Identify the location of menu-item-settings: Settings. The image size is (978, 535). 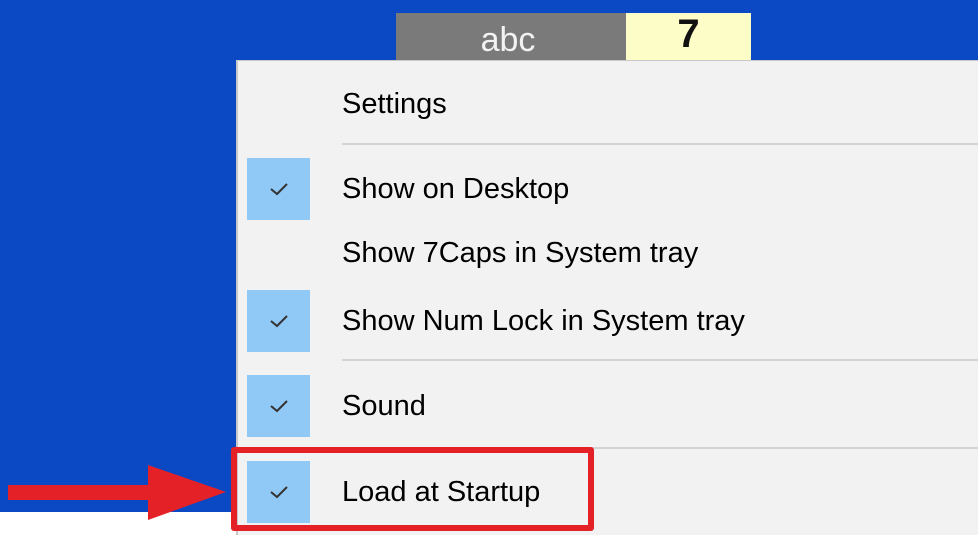
(608, 104).